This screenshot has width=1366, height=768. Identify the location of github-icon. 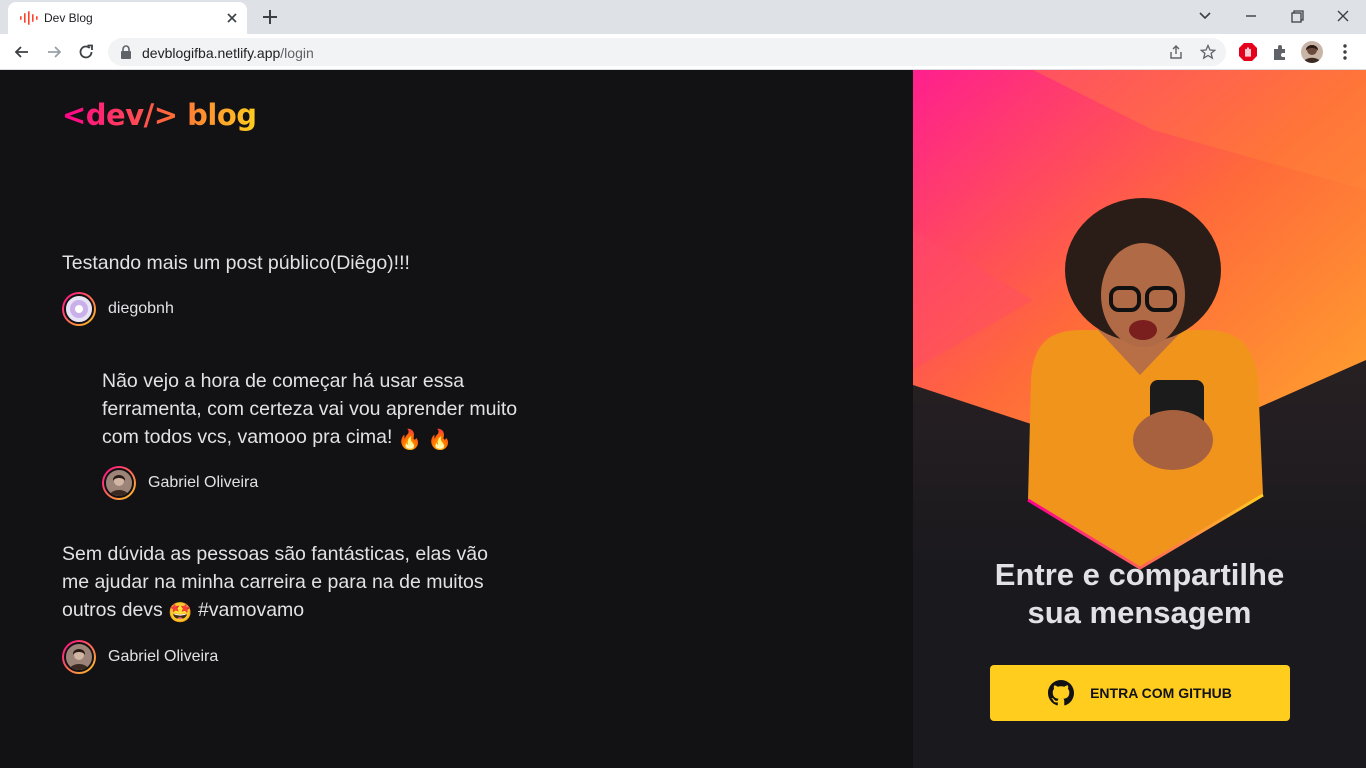
(1061, 693).